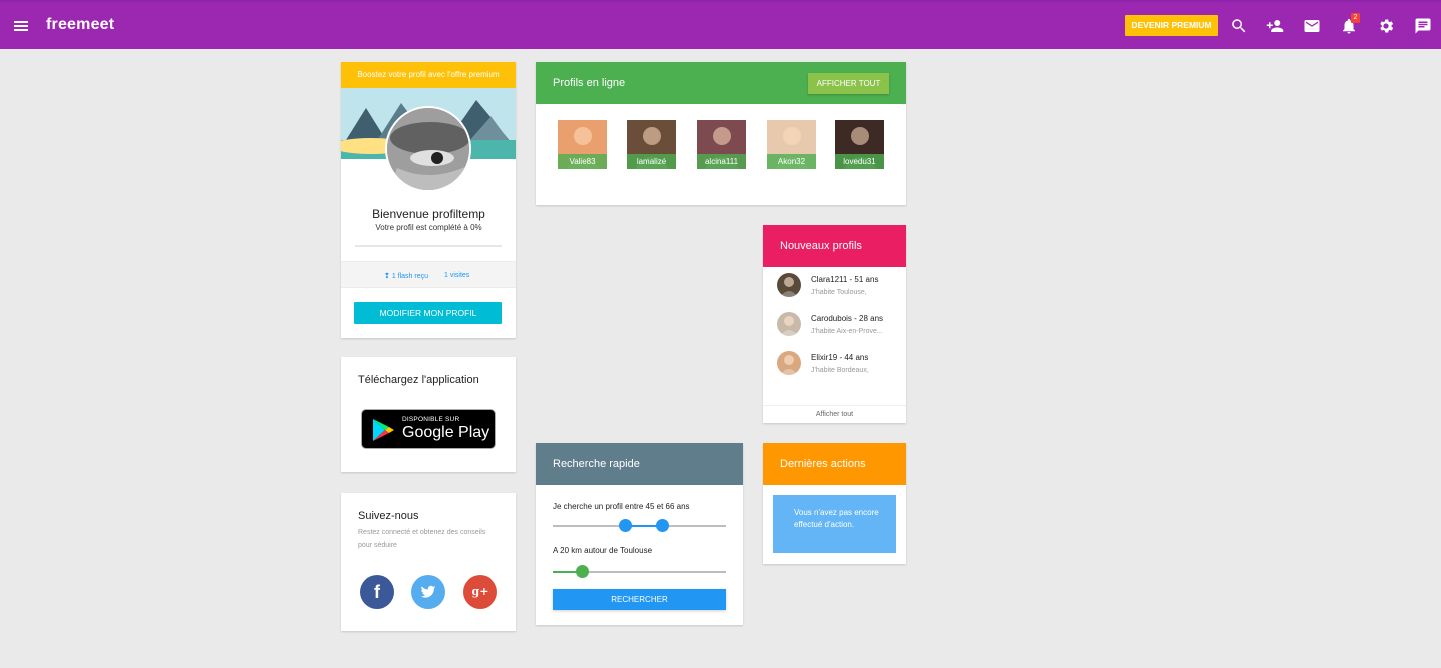 Image resolution: width=1441 pixels, height=668 pixels. Describe the element at coordinates (80, 25) in the screenshot. I see `app-logo: freemeet` at that location.